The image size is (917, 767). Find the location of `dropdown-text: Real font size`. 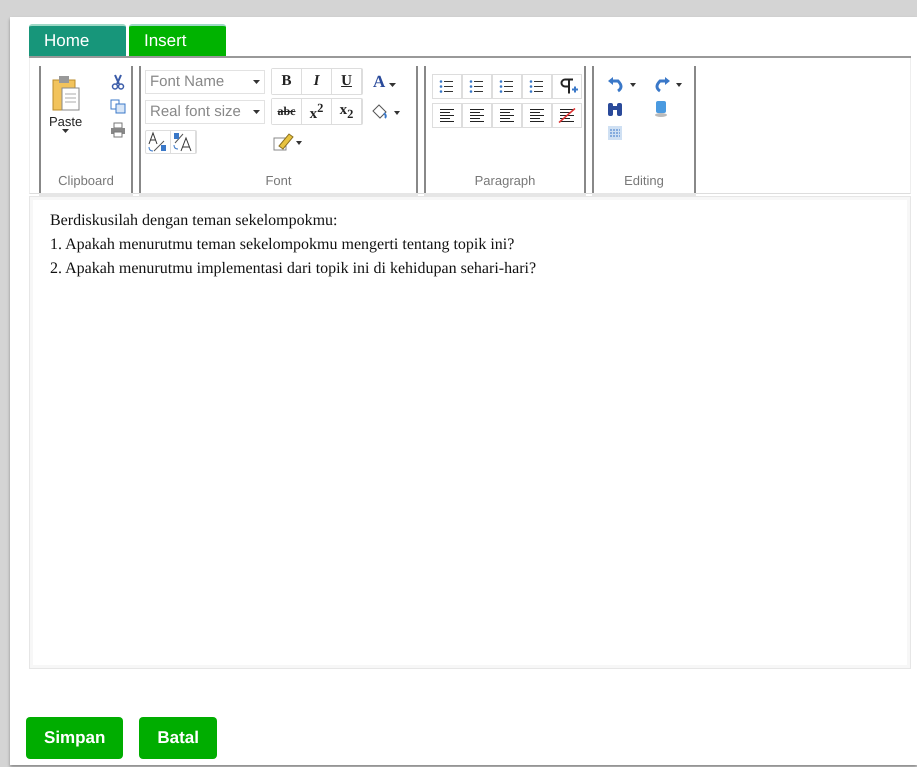

dropdown-text: Real font size is located at coordinates (195, 111).